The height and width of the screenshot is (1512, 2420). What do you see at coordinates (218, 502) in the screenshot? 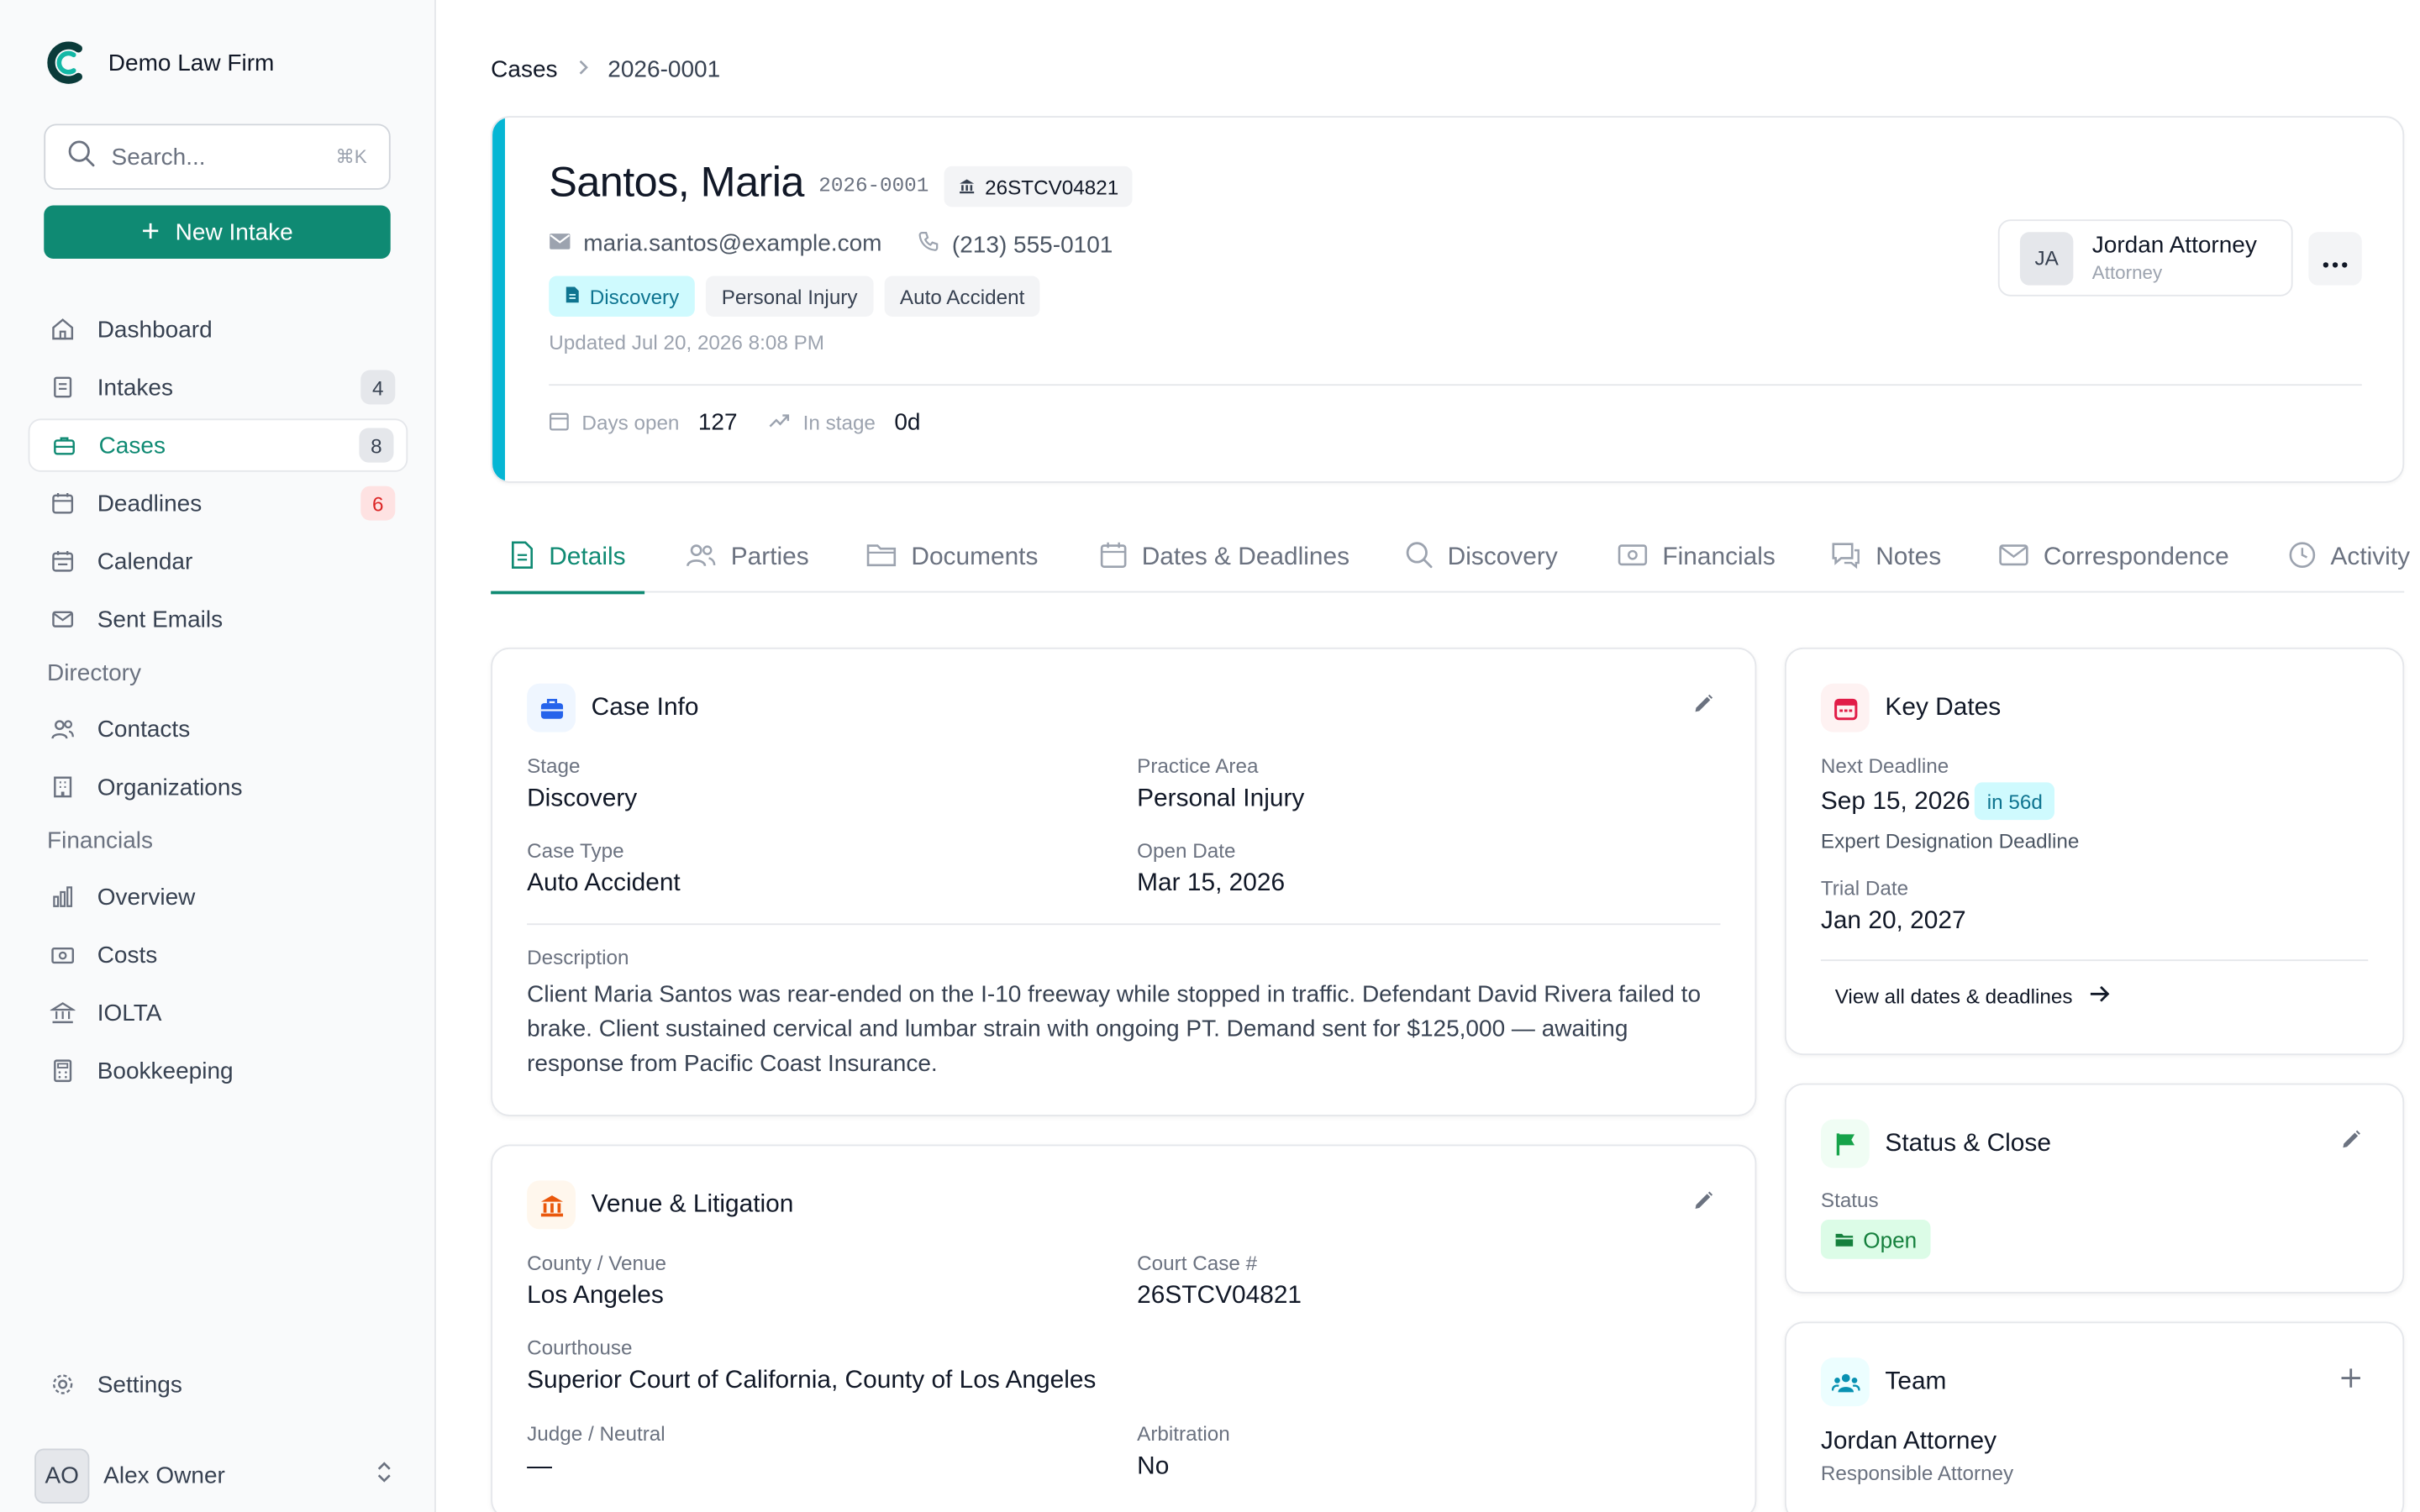
I see `nav-deadlines: Deadlines 6` at bounding box center [218, 502].